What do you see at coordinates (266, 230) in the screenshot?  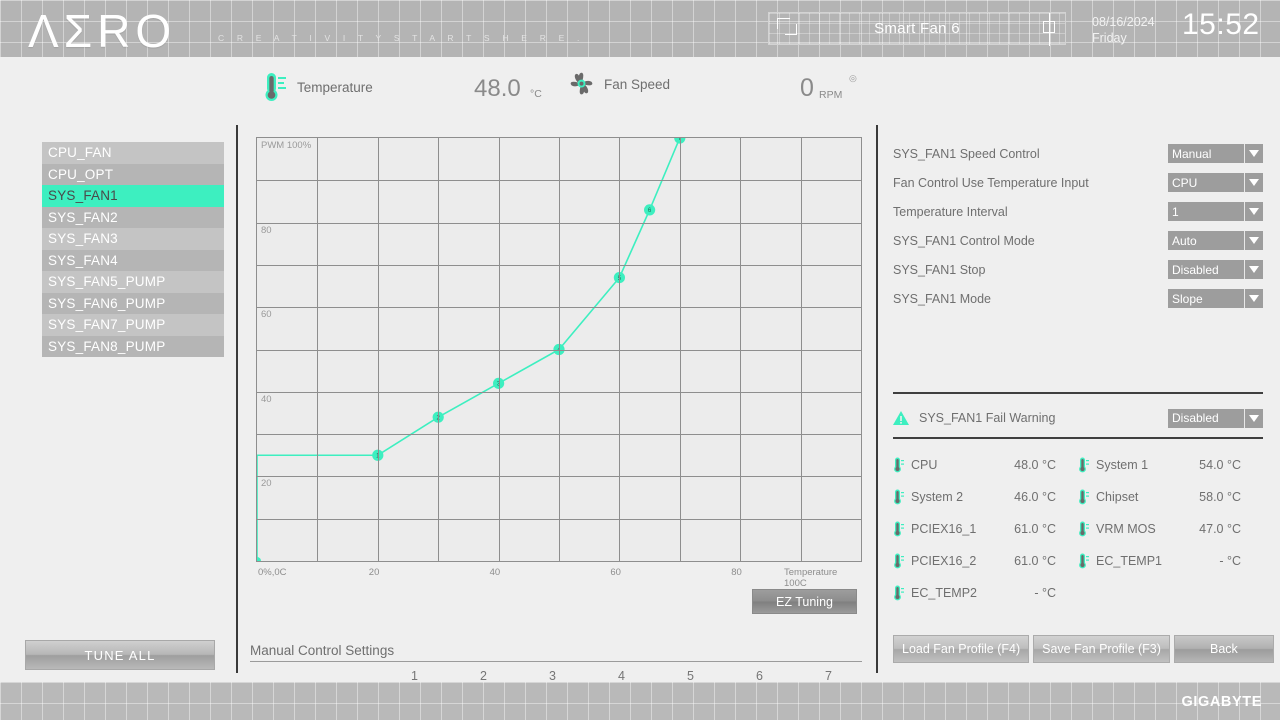 I see `chart-y-tick: 80` at bounding box center [266, 230].